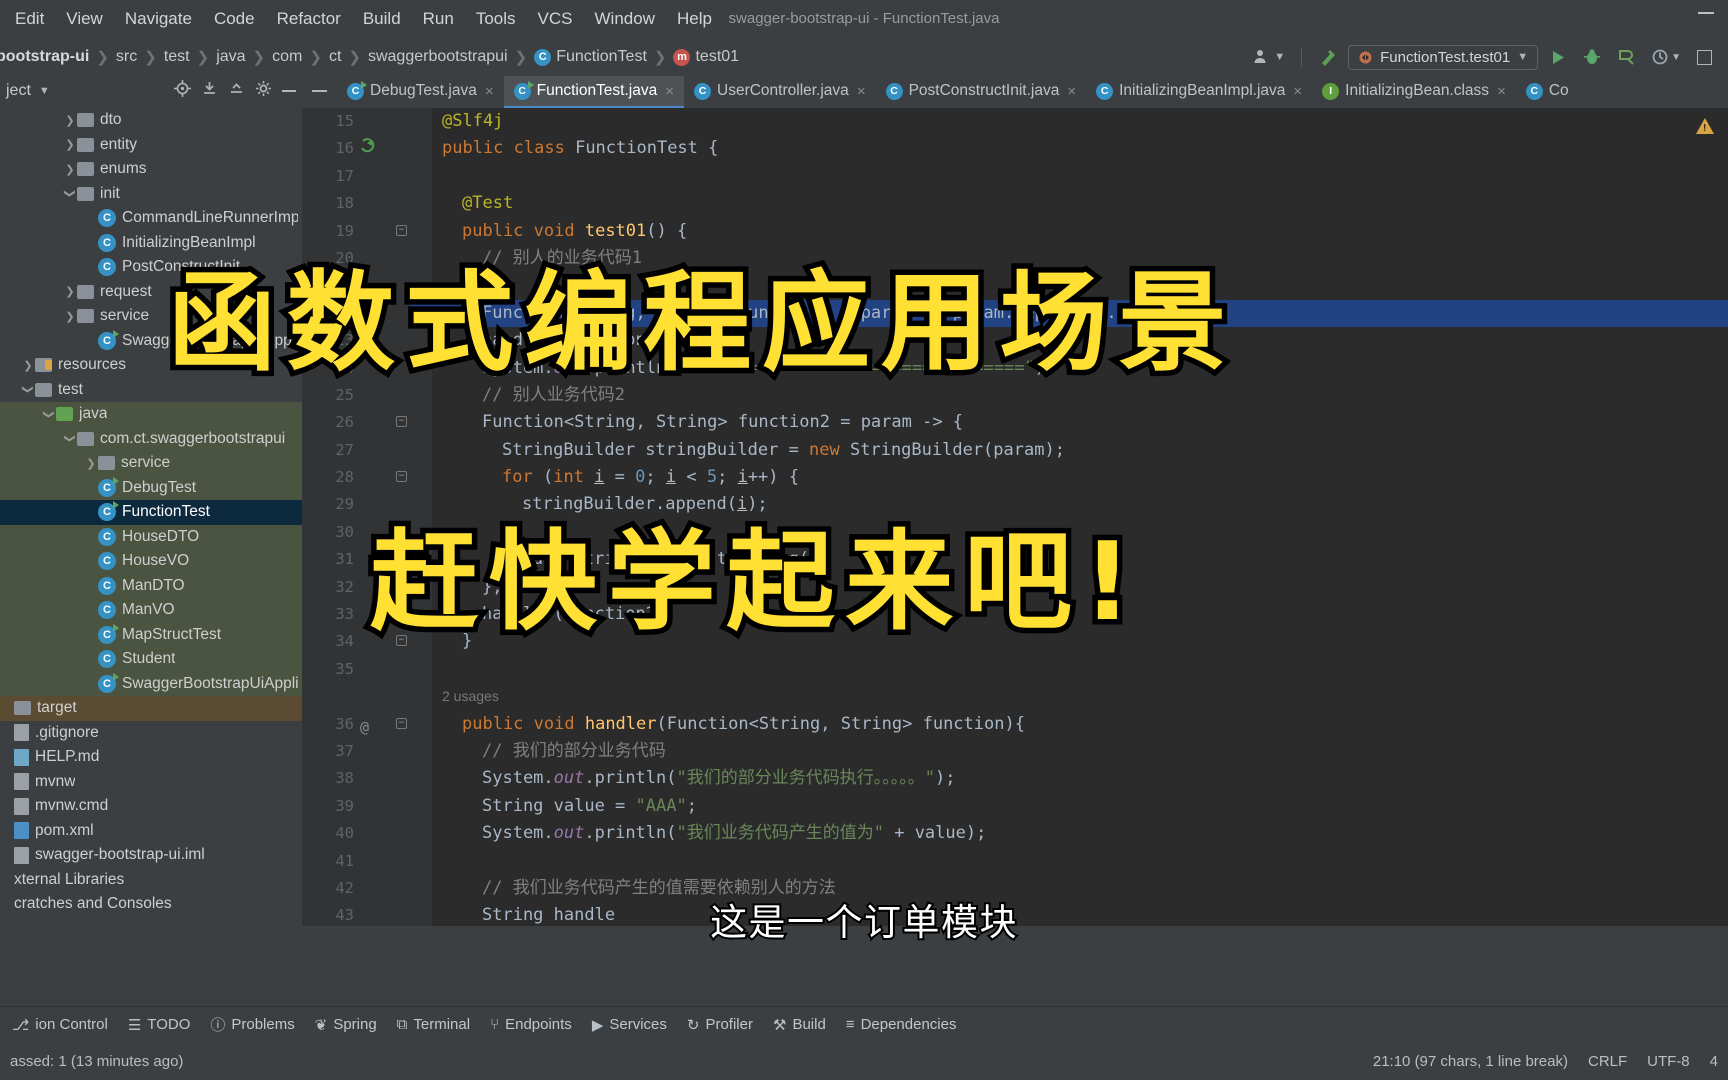  What do you see at coordinates (151, 561) in the screenshot?
I see `tree-item-housevo: C HouseVO` at bounding box center [151, 561].